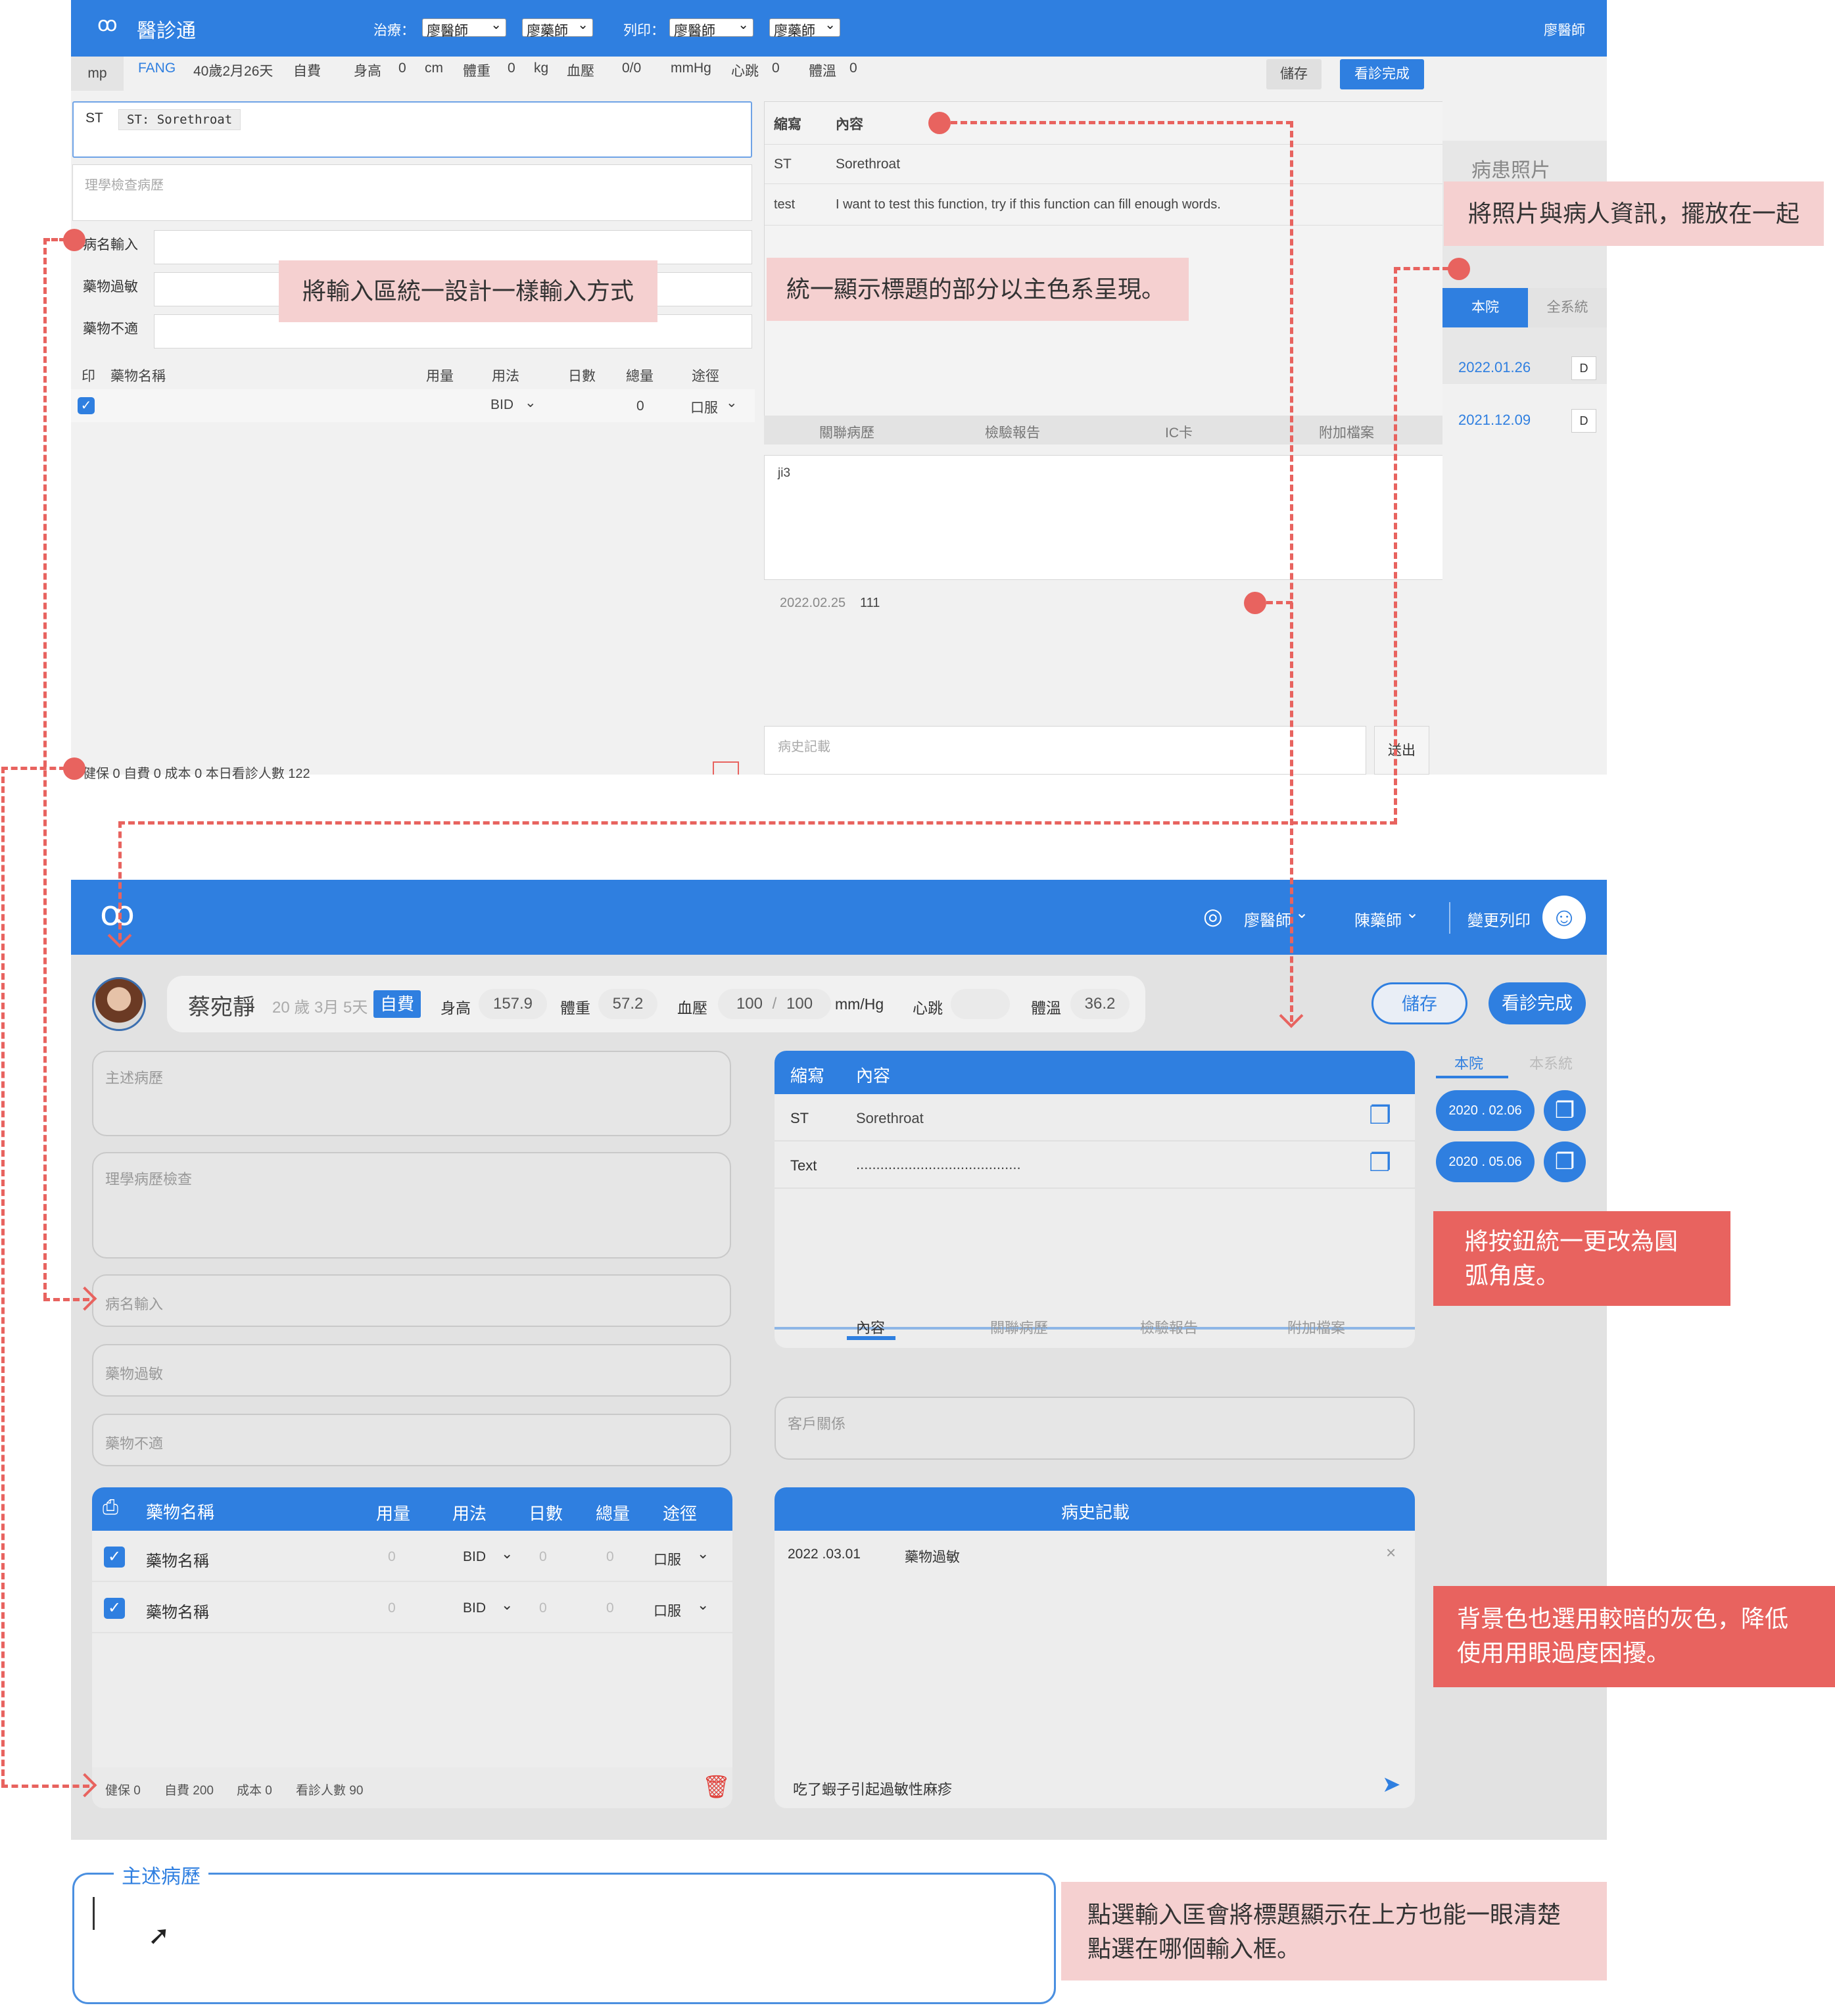  What do you see at coordinates (1382, 74) in the screenshot?
I see `old-finish-button: 看診完成` at bounding box center [1382, 74].